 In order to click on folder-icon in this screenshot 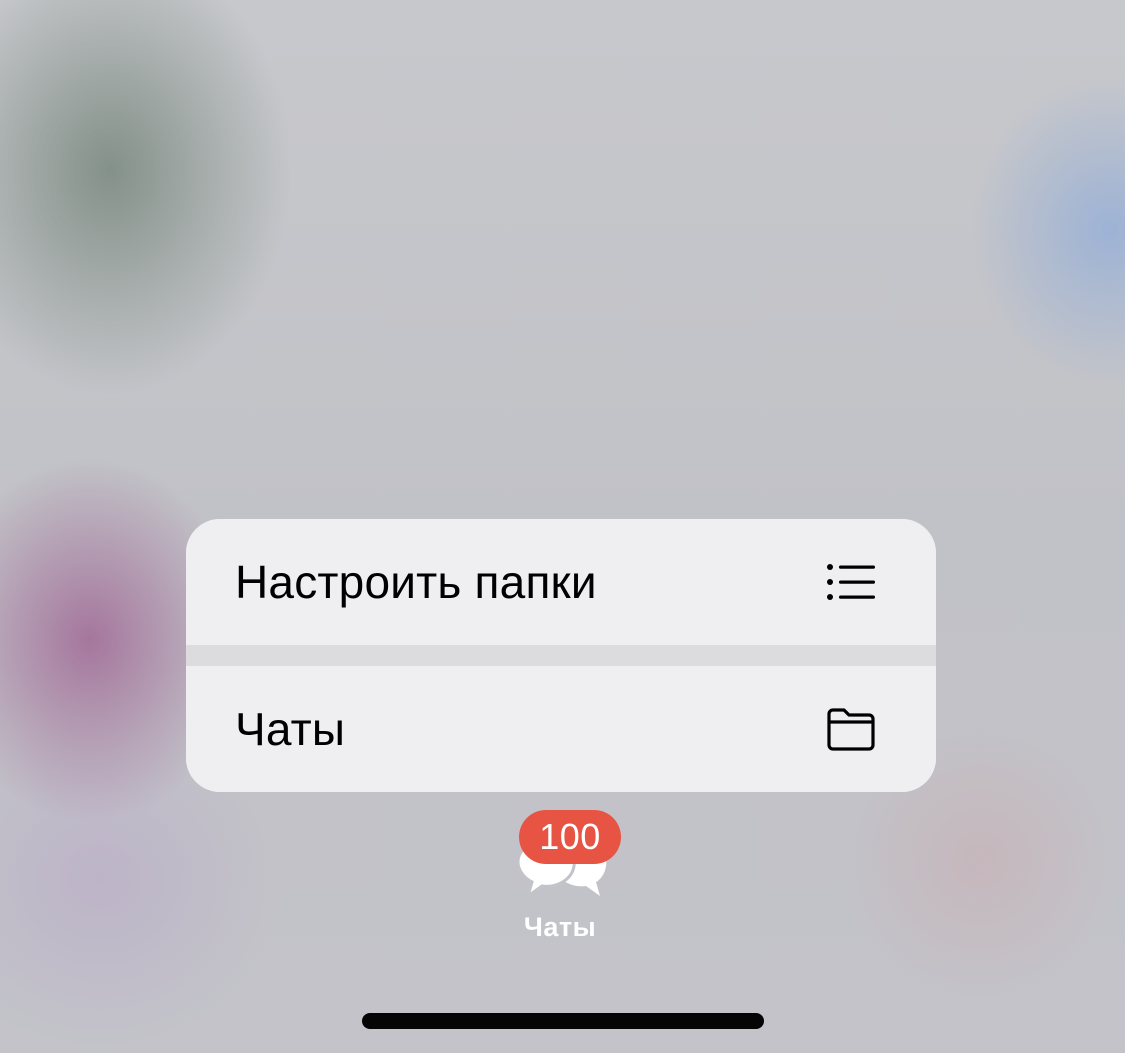, I will do `click(851, 729)`.